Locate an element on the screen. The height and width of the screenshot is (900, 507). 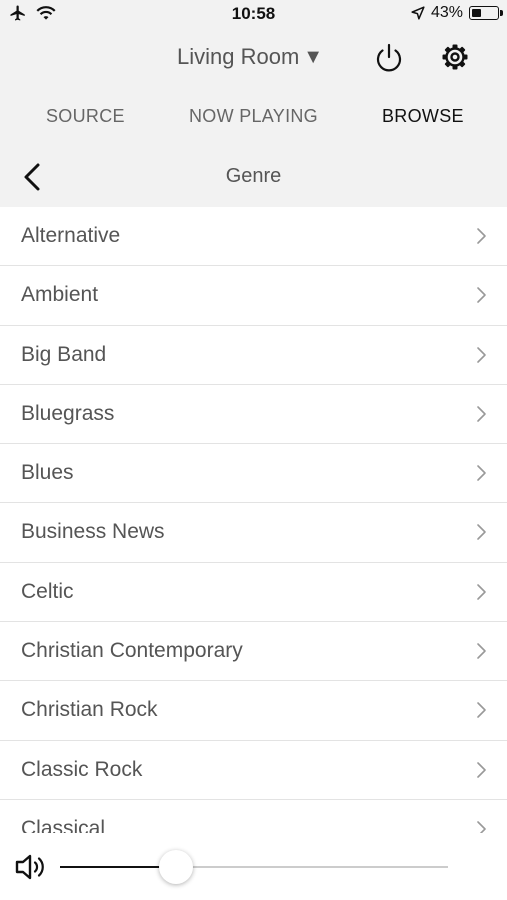
volume-slider-track is located at coordinates (254, 867).